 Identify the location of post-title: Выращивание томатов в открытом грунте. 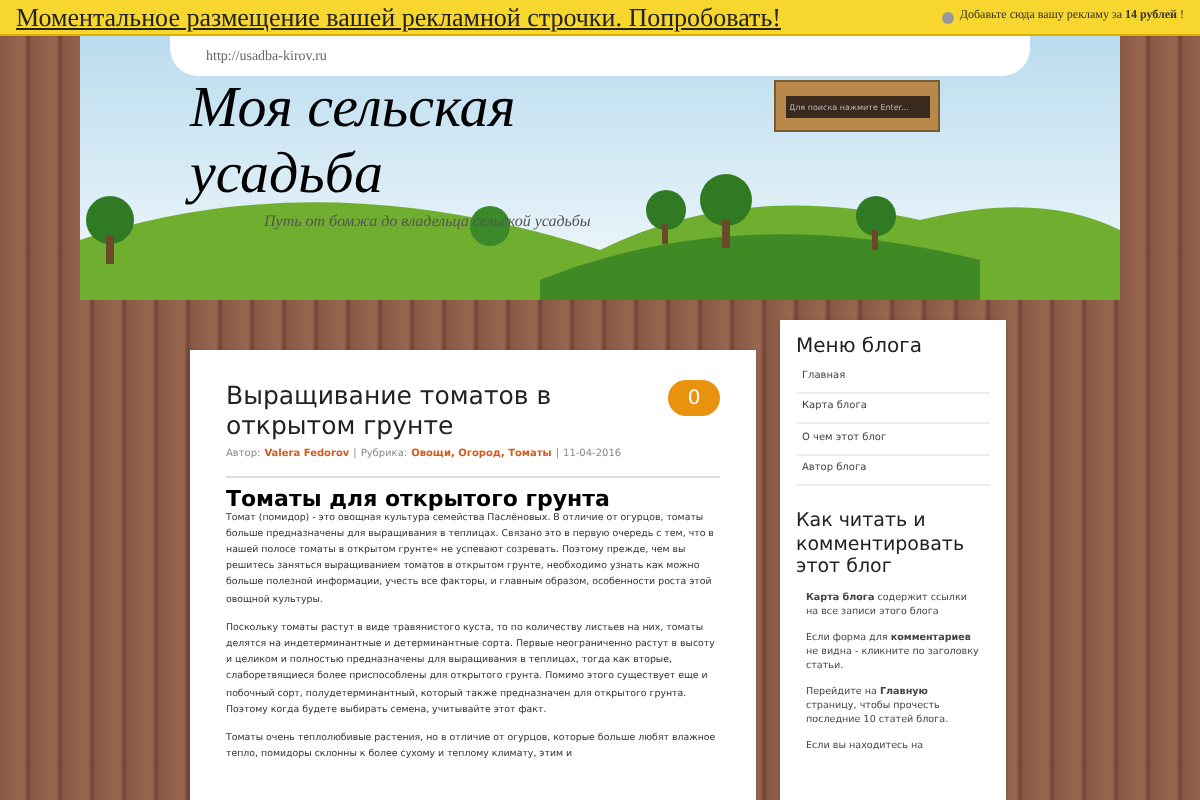
(446, 410).